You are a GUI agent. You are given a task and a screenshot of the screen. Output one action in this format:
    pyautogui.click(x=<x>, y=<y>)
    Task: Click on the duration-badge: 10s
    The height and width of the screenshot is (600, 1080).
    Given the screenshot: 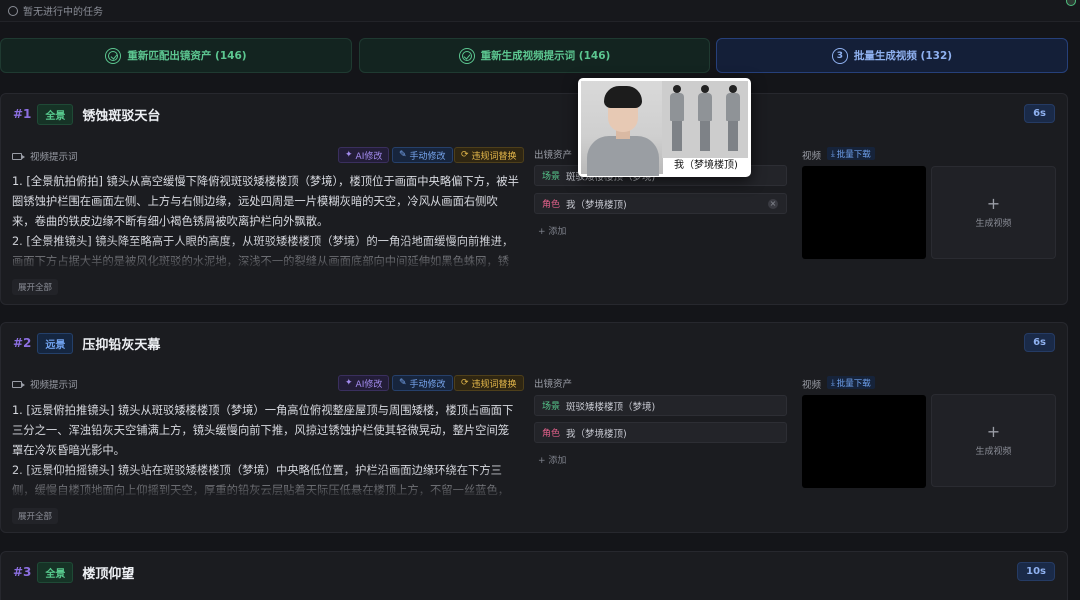 What is the action you would take?
    pyautogui.click(x=1036, y=571)
    